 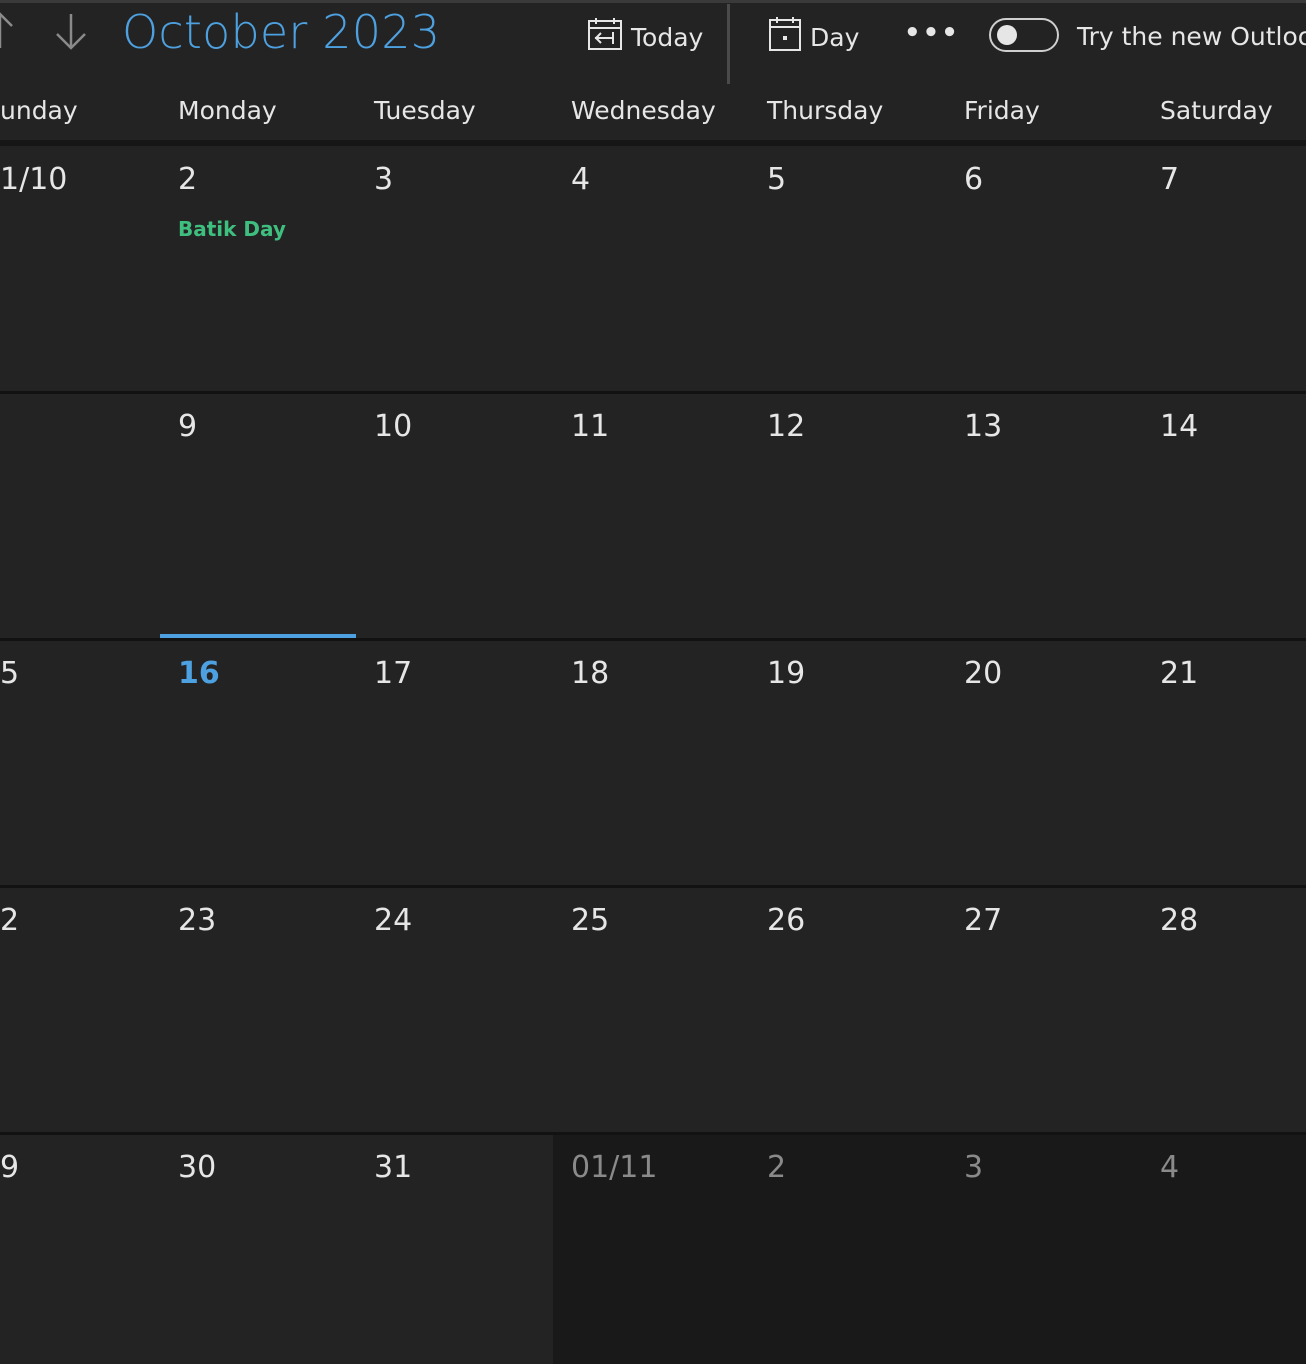 What do you see at coordinates (39, 110) in the screenshot?
I see `weekday-header-0: unday` at bounding box center [39, 110].